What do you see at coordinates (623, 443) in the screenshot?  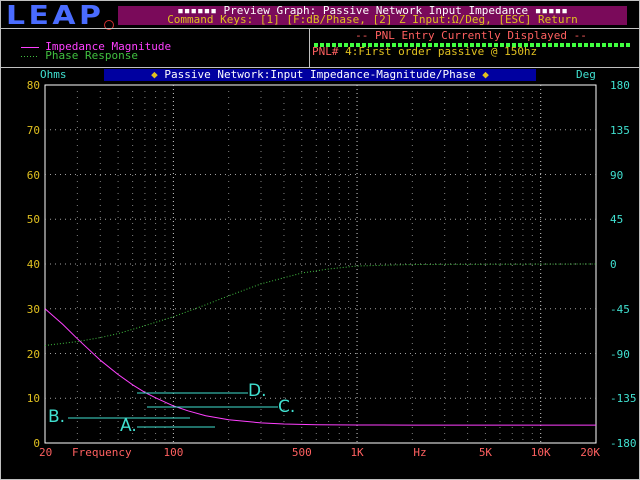 I see `right-tick-label: -180` at bounding box center [623, 443].